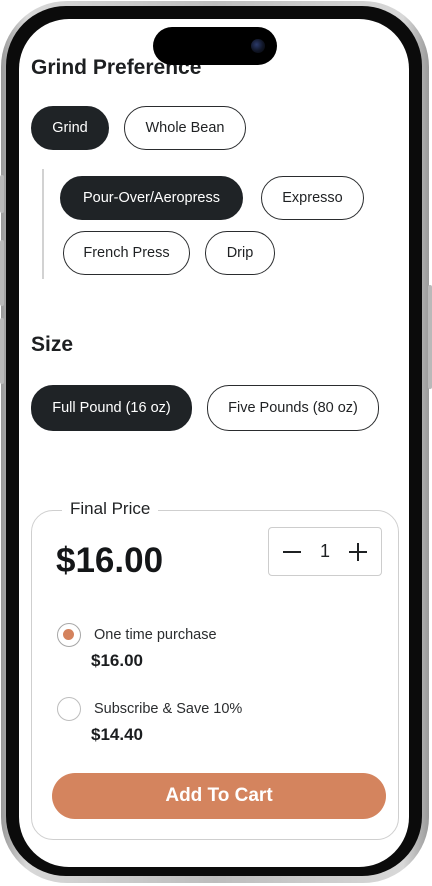 The width and height of the screenshot is (432, 886). What do you see at coordinates (2, 351) in the screenshot?
I see `volume-down-button` at bounding box center [2, 351].